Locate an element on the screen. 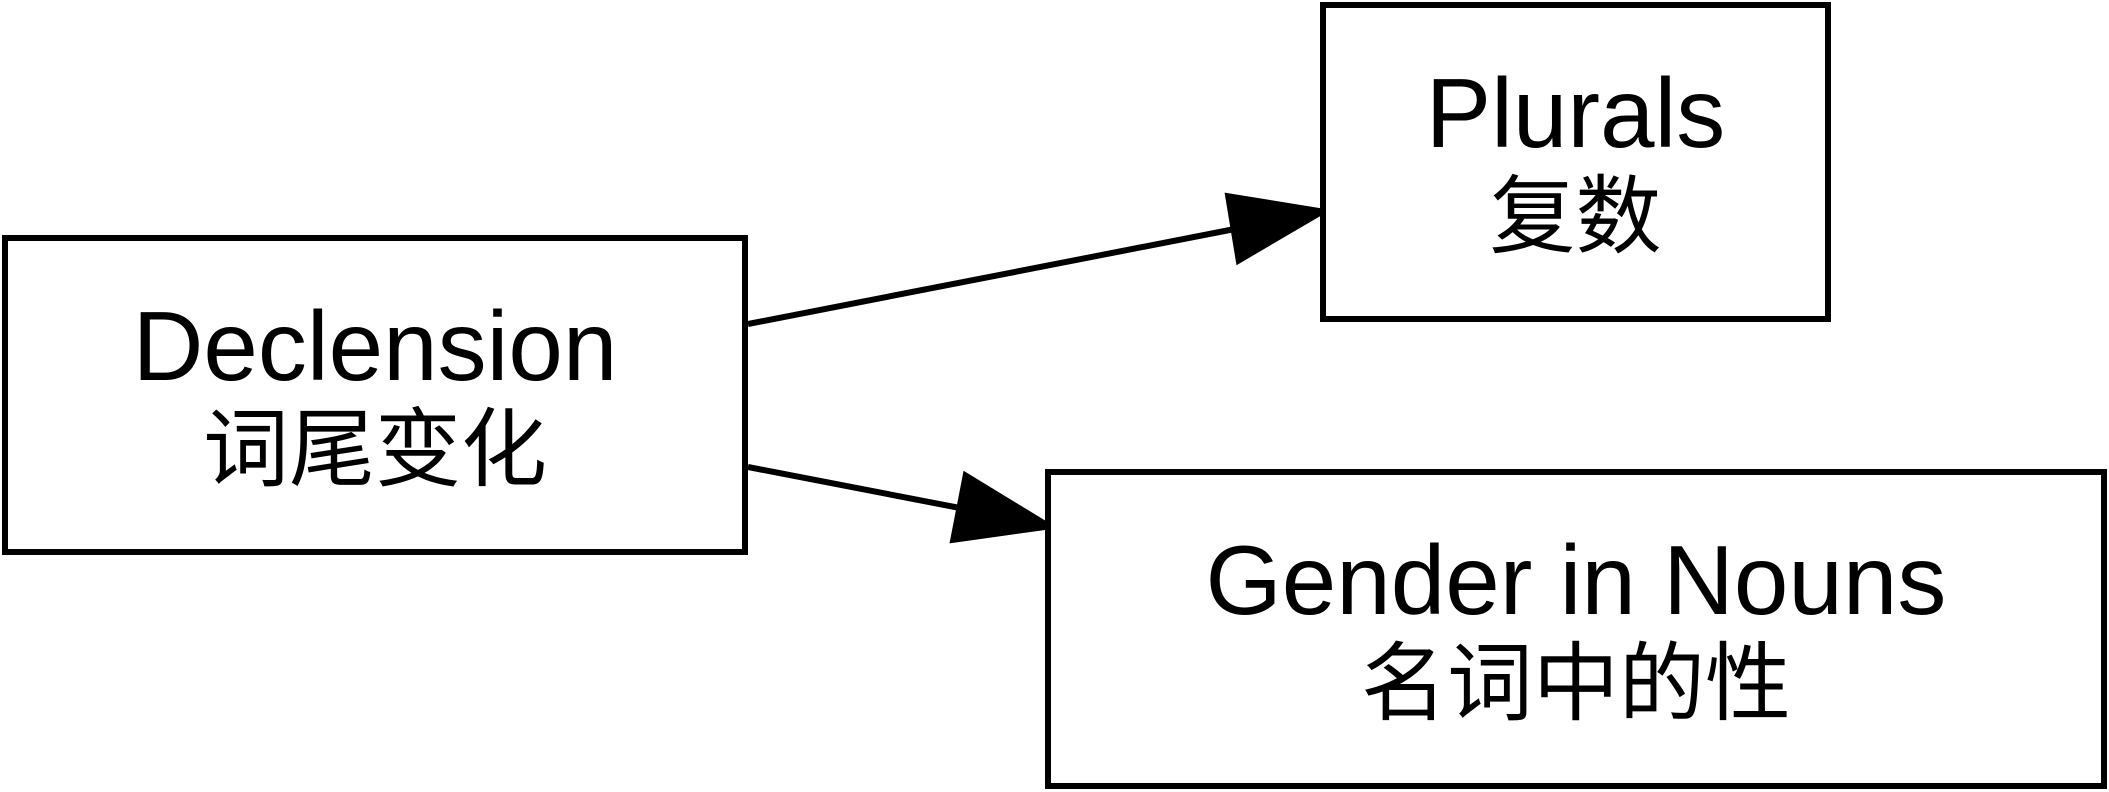  arrowhead-plurals is located at coordinates (1277, 229).